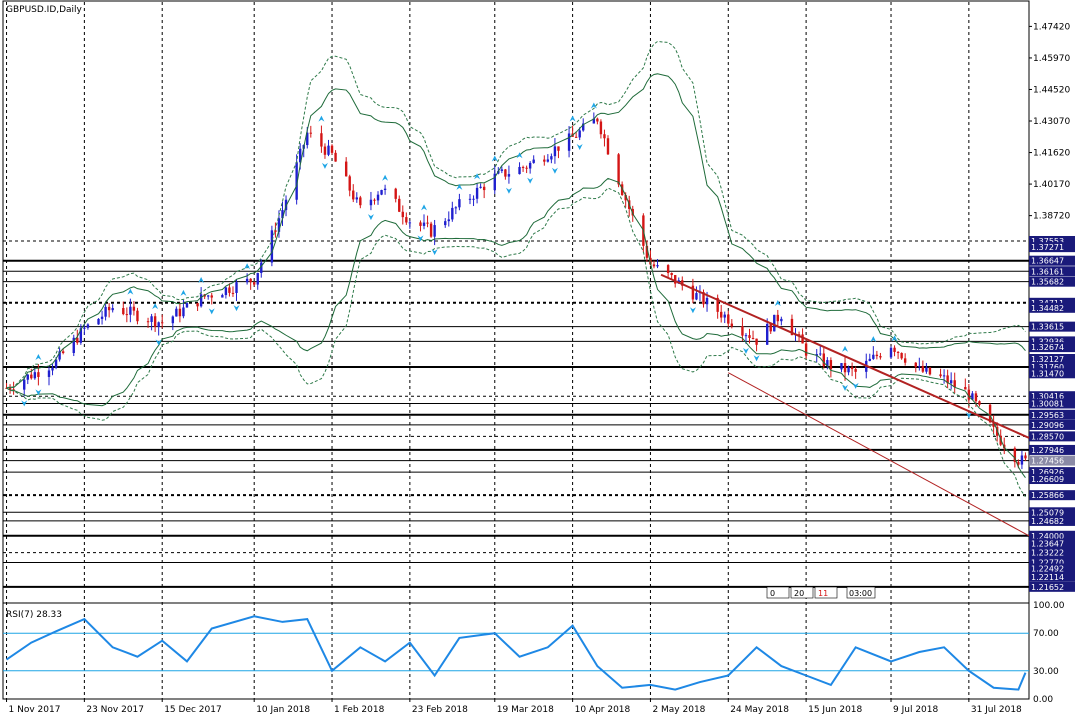  I want to click on price-label: 1.44520, so click(1051, 90).